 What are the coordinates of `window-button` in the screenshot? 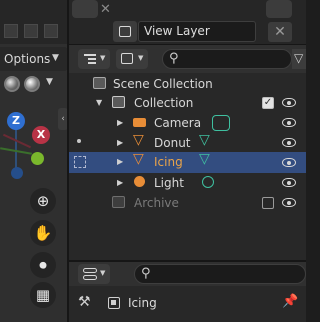 It's located at (279, 9).